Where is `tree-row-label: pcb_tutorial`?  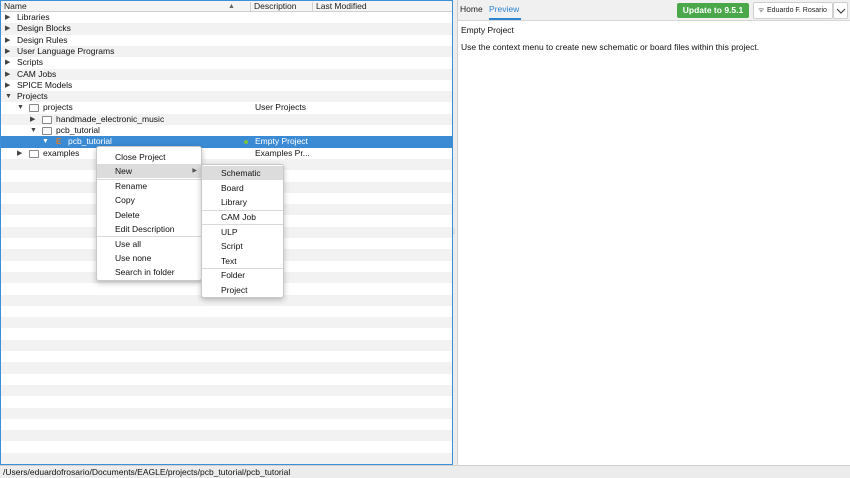 tree-row-label: pcb_tutorial is located at coordinates (78, 130).